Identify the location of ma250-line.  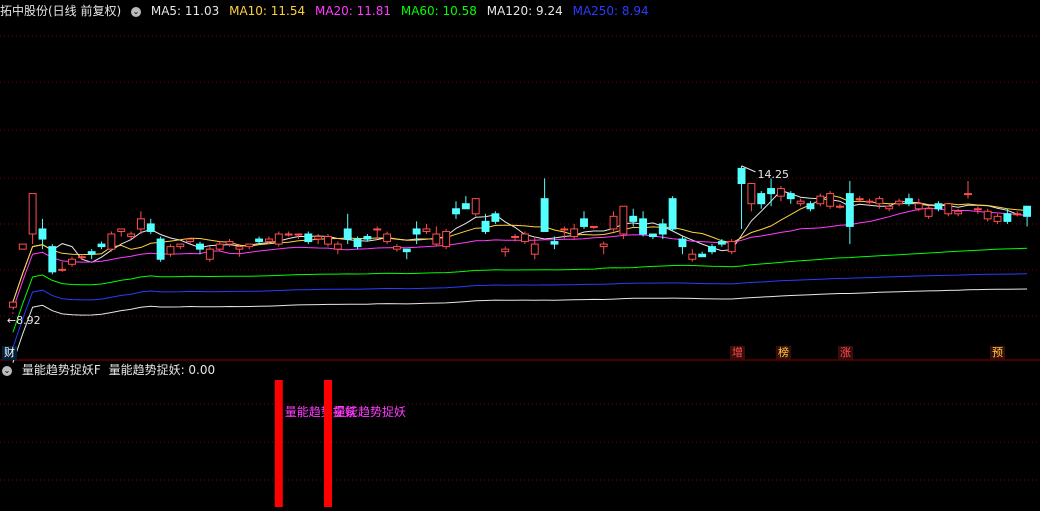
(520, 310).